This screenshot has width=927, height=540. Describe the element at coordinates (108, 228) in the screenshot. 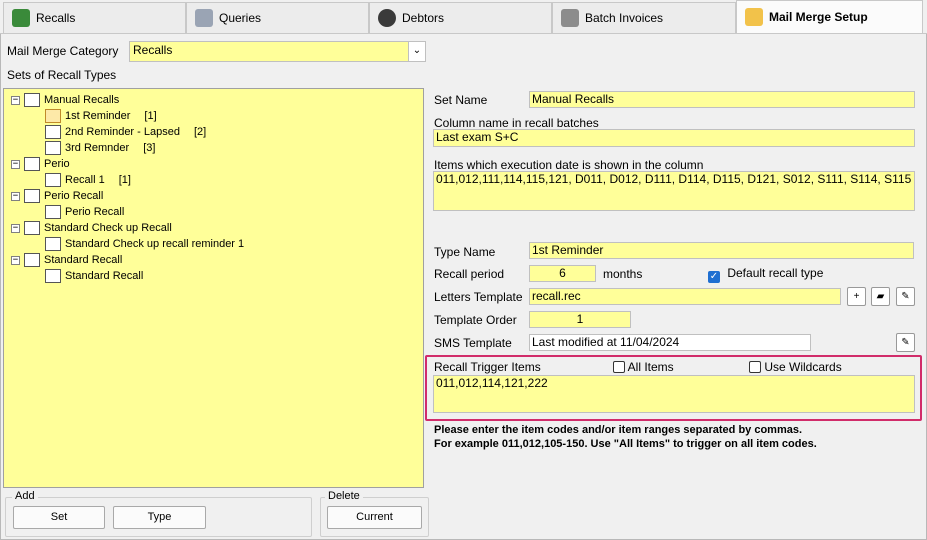

I see `tree-node-label: Standard Check up Recall` at that location.